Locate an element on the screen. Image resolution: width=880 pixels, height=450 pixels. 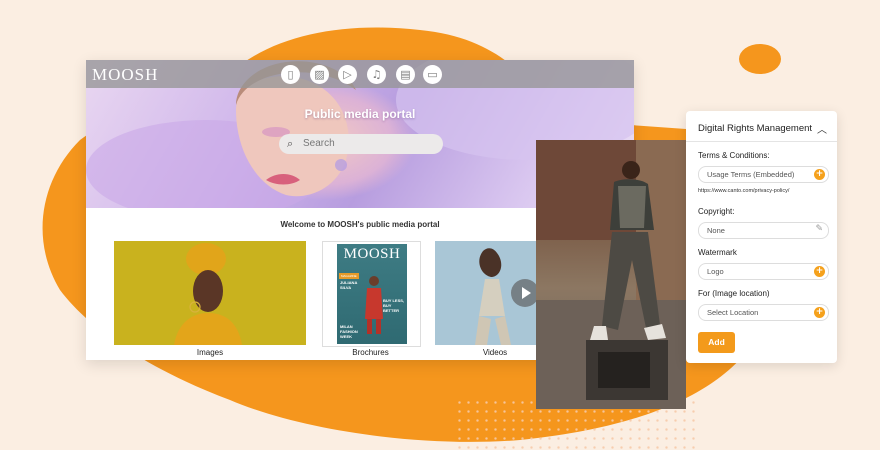
play-icon: ▷ is located at coordinates (347, 74).